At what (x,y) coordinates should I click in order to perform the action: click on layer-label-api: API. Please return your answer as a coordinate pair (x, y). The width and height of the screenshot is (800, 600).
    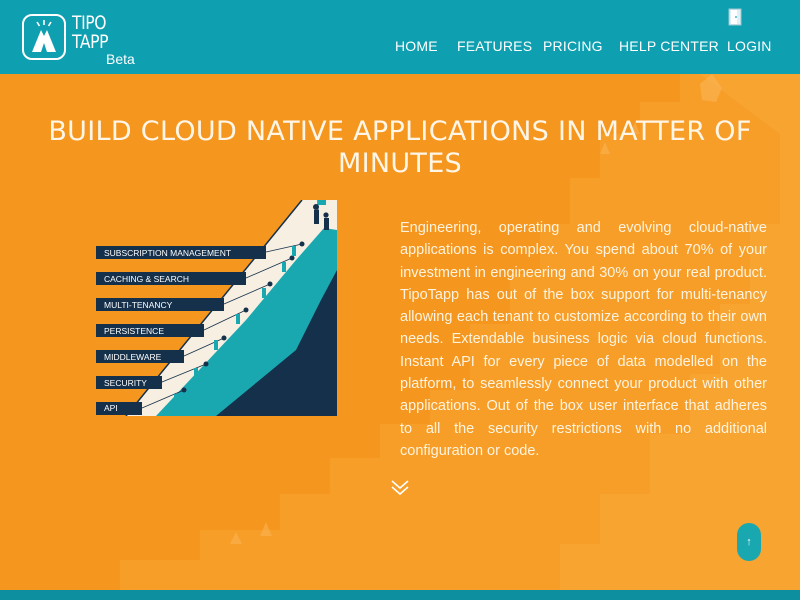
    Looking at the image, I should click on (111, 408).